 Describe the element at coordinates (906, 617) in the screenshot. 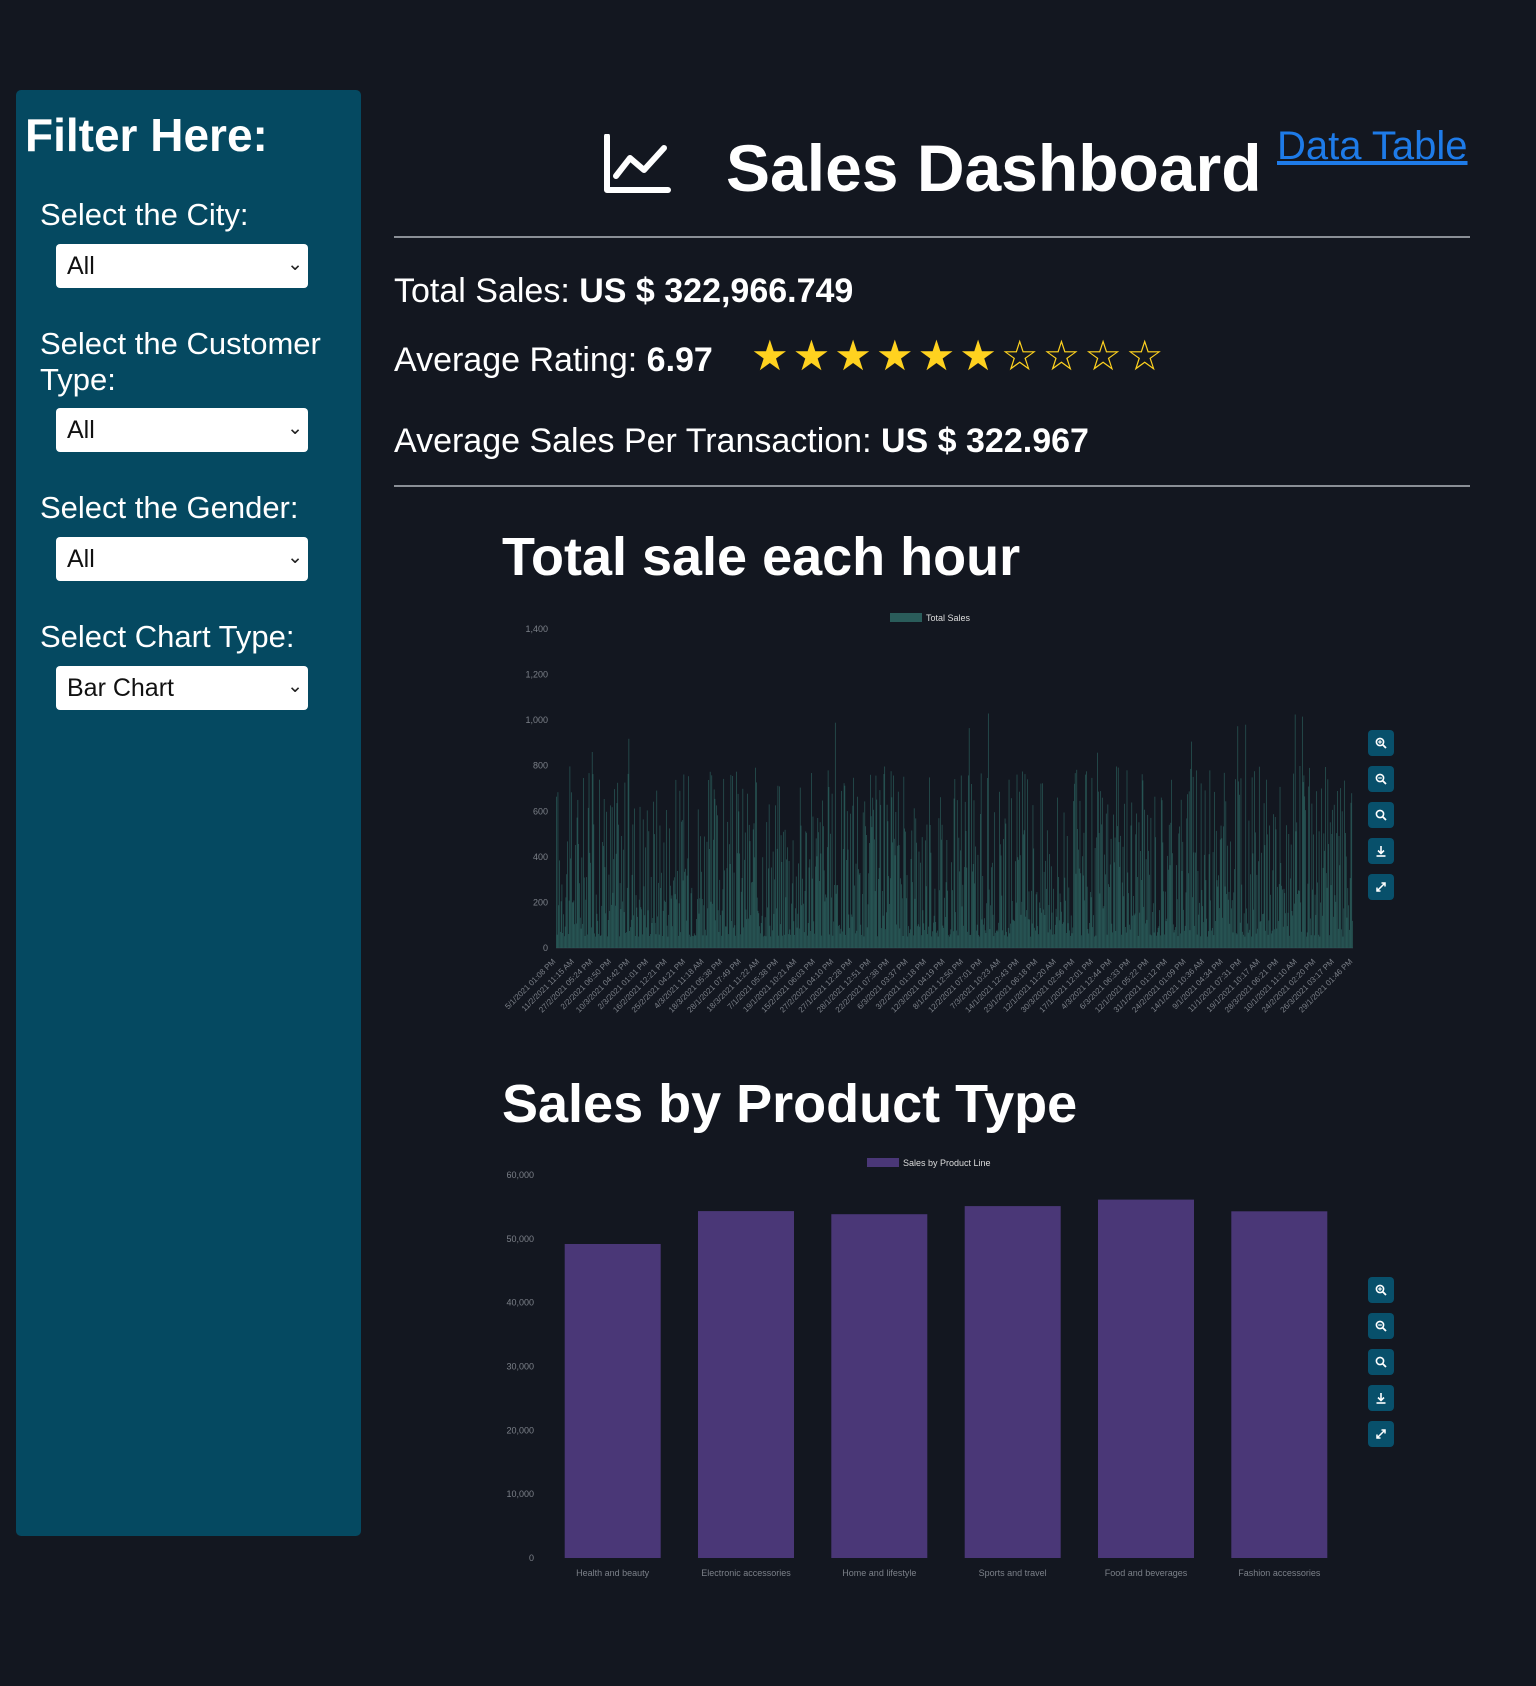

I see `legend-swatch` at that location.